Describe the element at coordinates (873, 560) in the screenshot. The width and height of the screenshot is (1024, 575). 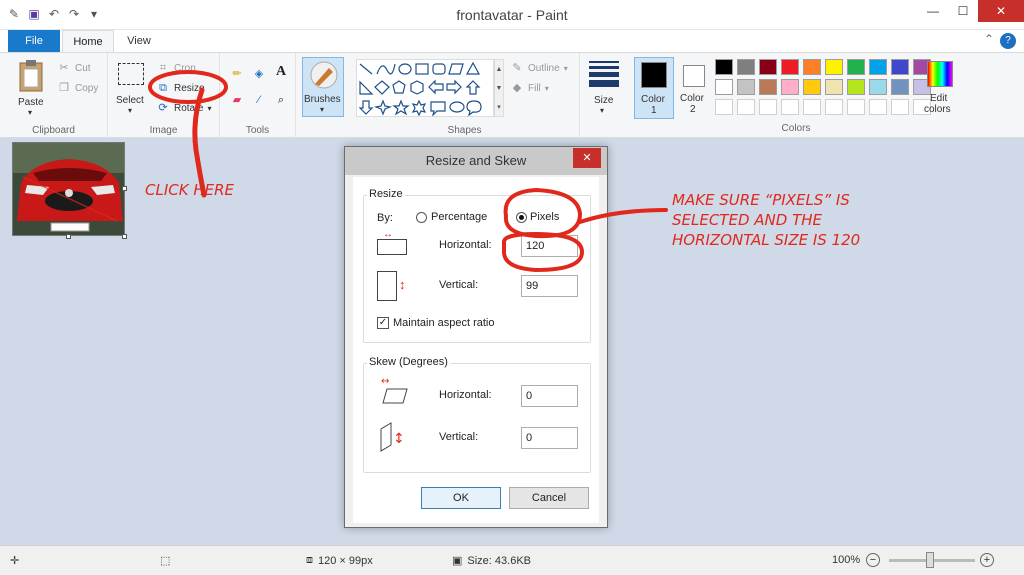
I see `zoom-out-button: −` at that location.